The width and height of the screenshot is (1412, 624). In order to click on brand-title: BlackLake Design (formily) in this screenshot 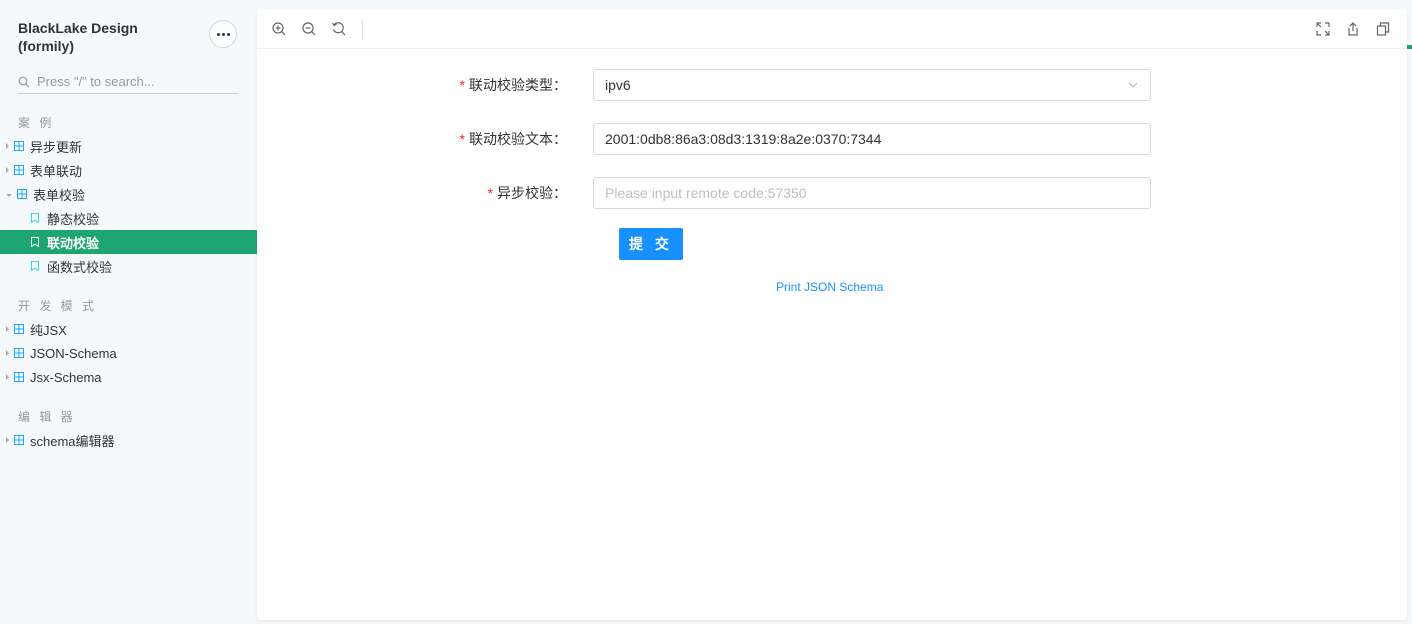, I will do `click(108, 37)`.